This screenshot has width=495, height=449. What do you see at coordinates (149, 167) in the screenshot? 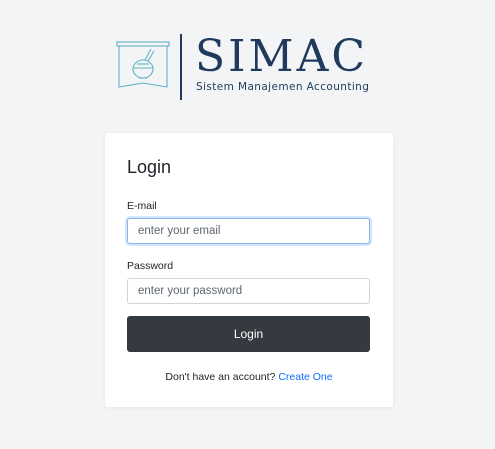
I see `login-title: Login` at bounding box center [149, 167].